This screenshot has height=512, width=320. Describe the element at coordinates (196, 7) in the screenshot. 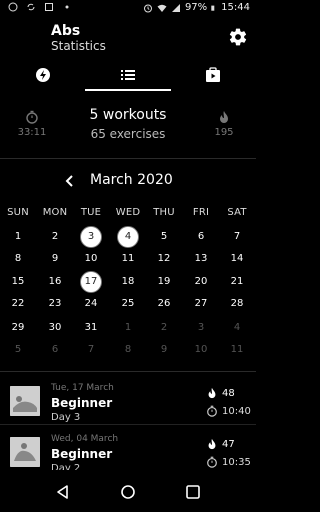

I see `status-right: 97% 15:44` at that location.